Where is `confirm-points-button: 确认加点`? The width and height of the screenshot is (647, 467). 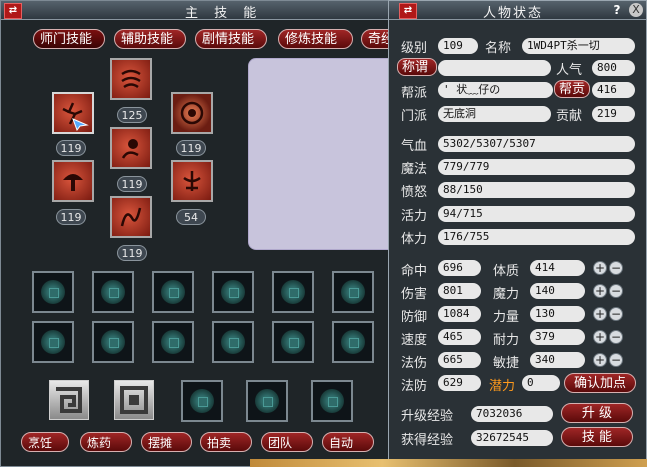
confirm-points-button: 确认加点 is located at coordinates (600, 383).